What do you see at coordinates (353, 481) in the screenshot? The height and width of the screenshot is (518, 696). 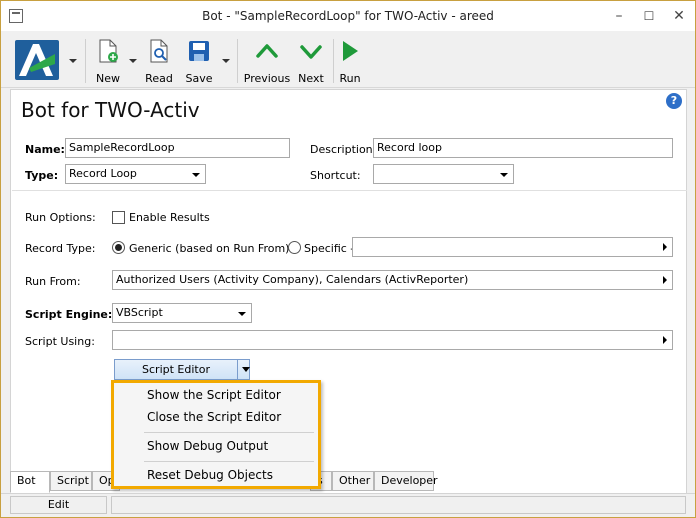 I see `tab-other: Other` at bounding box center [353, 481].